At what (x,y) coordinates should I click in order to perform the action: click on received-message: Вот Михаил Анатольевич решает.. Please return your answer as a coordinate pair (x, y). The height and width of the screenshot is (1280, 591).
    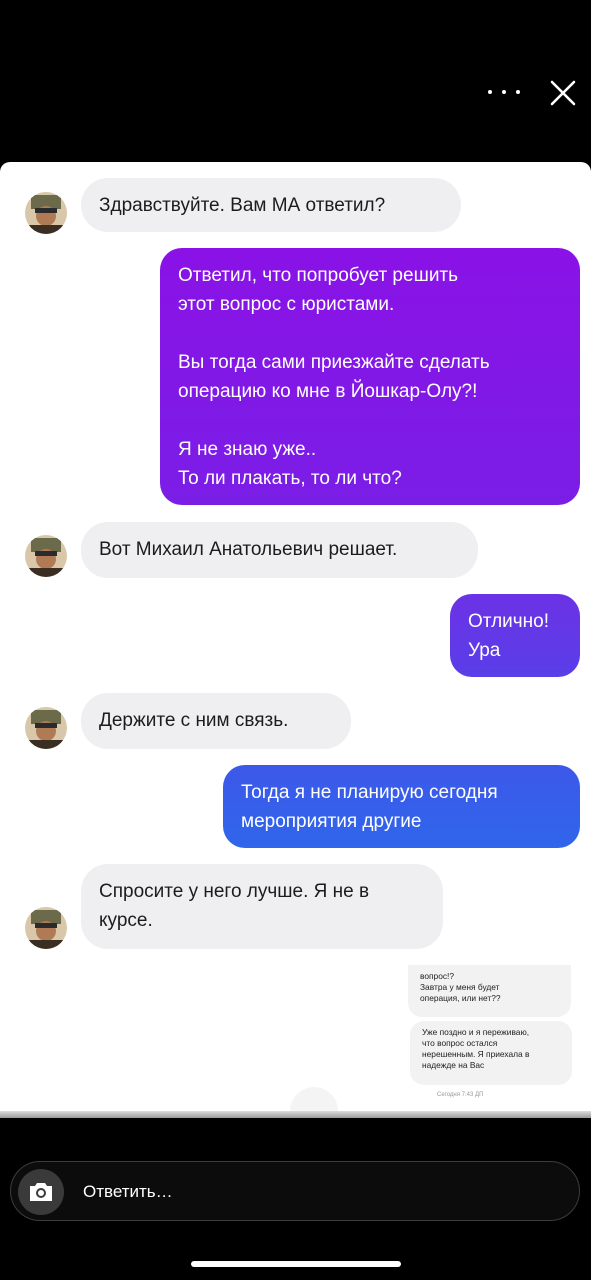
    Looking at the image, I should click on (279, 550).